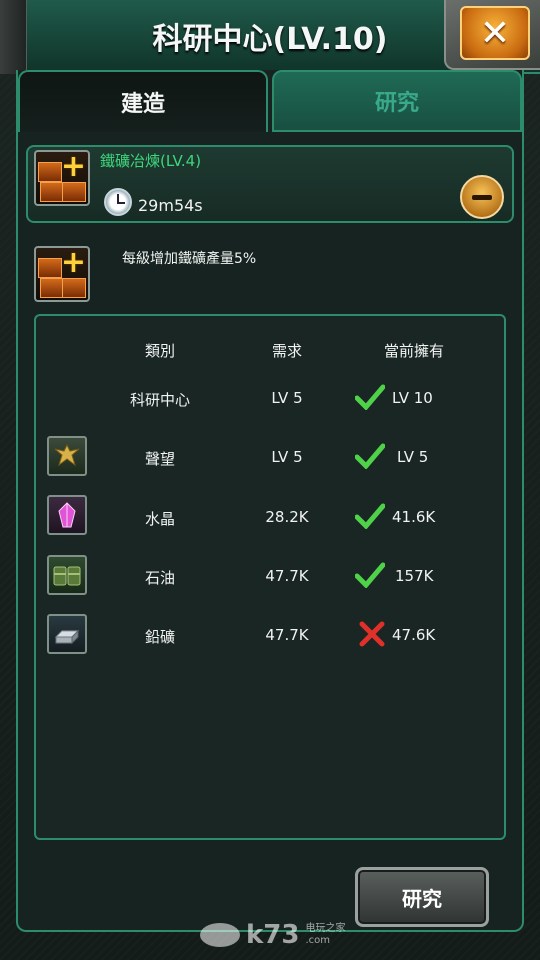 Image resolution: width=540 pixels, height=960 pixels. What do you see at coordinates (189, 259) in the screenshot?
I see `research-description: 每級增加鐵礦產量5%` at bounding box center [189, 259].